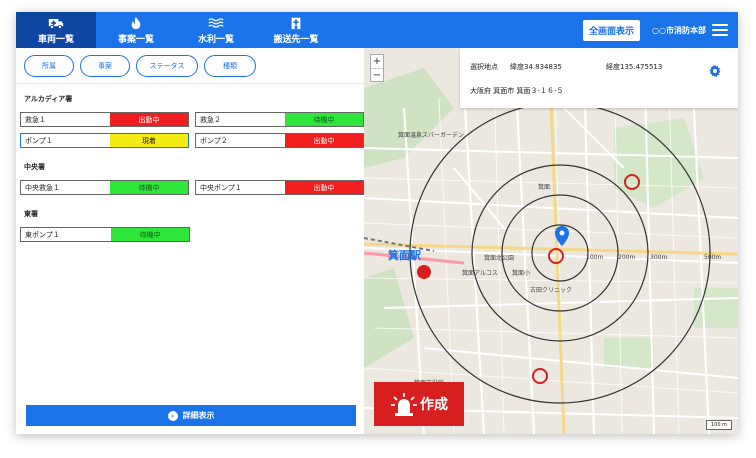 The image size is (756, 458). What do you see at coordinates (480, 273) in the screenshot?
I see `apartment-label: 箕面アルコス` at bounding box center [480, 273].